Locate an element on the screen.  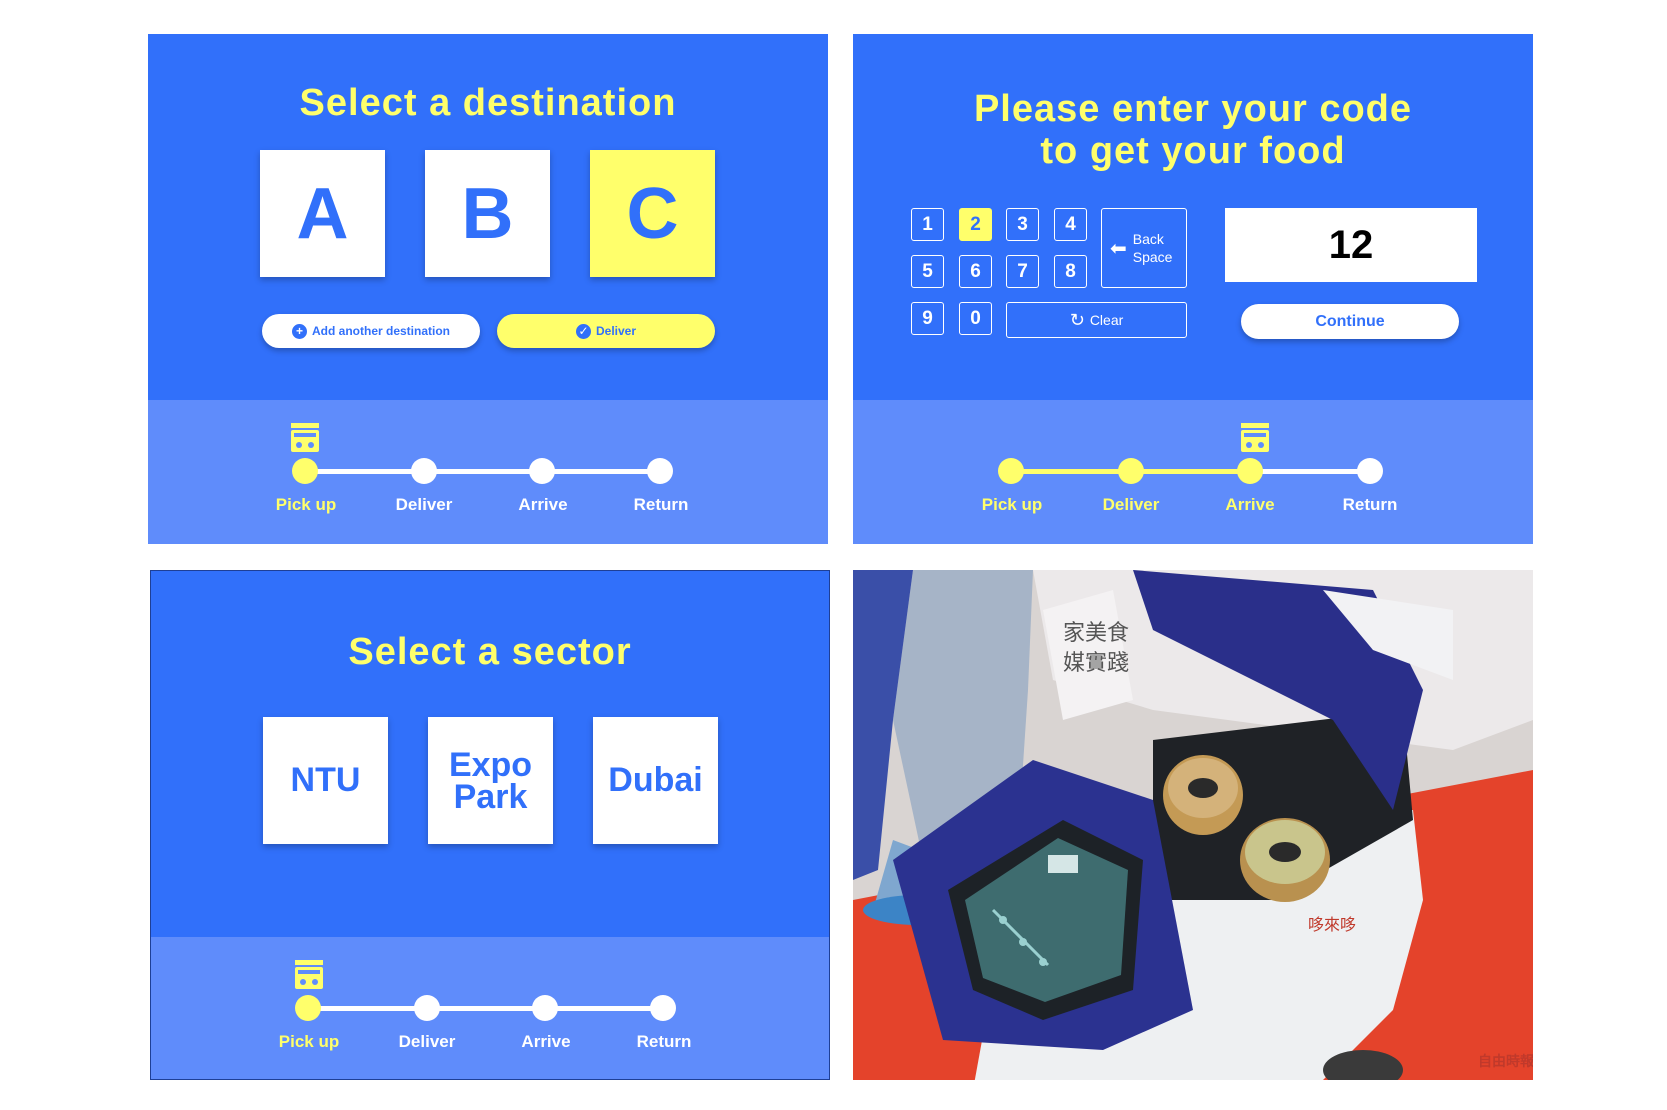
deliver-button: ✓ Deliver is located at coordinates (606, 331).